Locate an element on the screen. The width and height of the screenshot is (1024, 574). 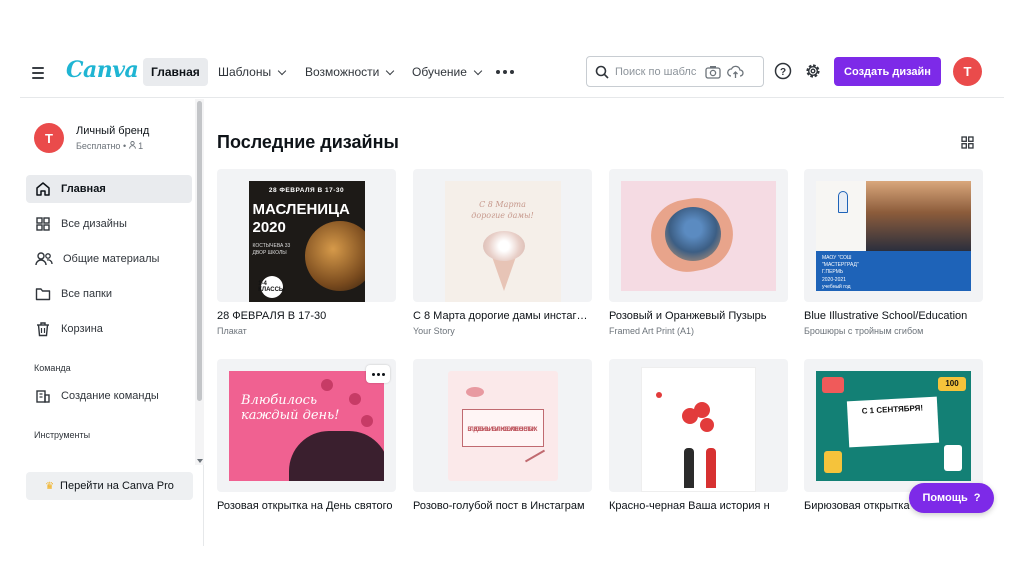
scrollbar-thumb is located at coordinates (199, 251).